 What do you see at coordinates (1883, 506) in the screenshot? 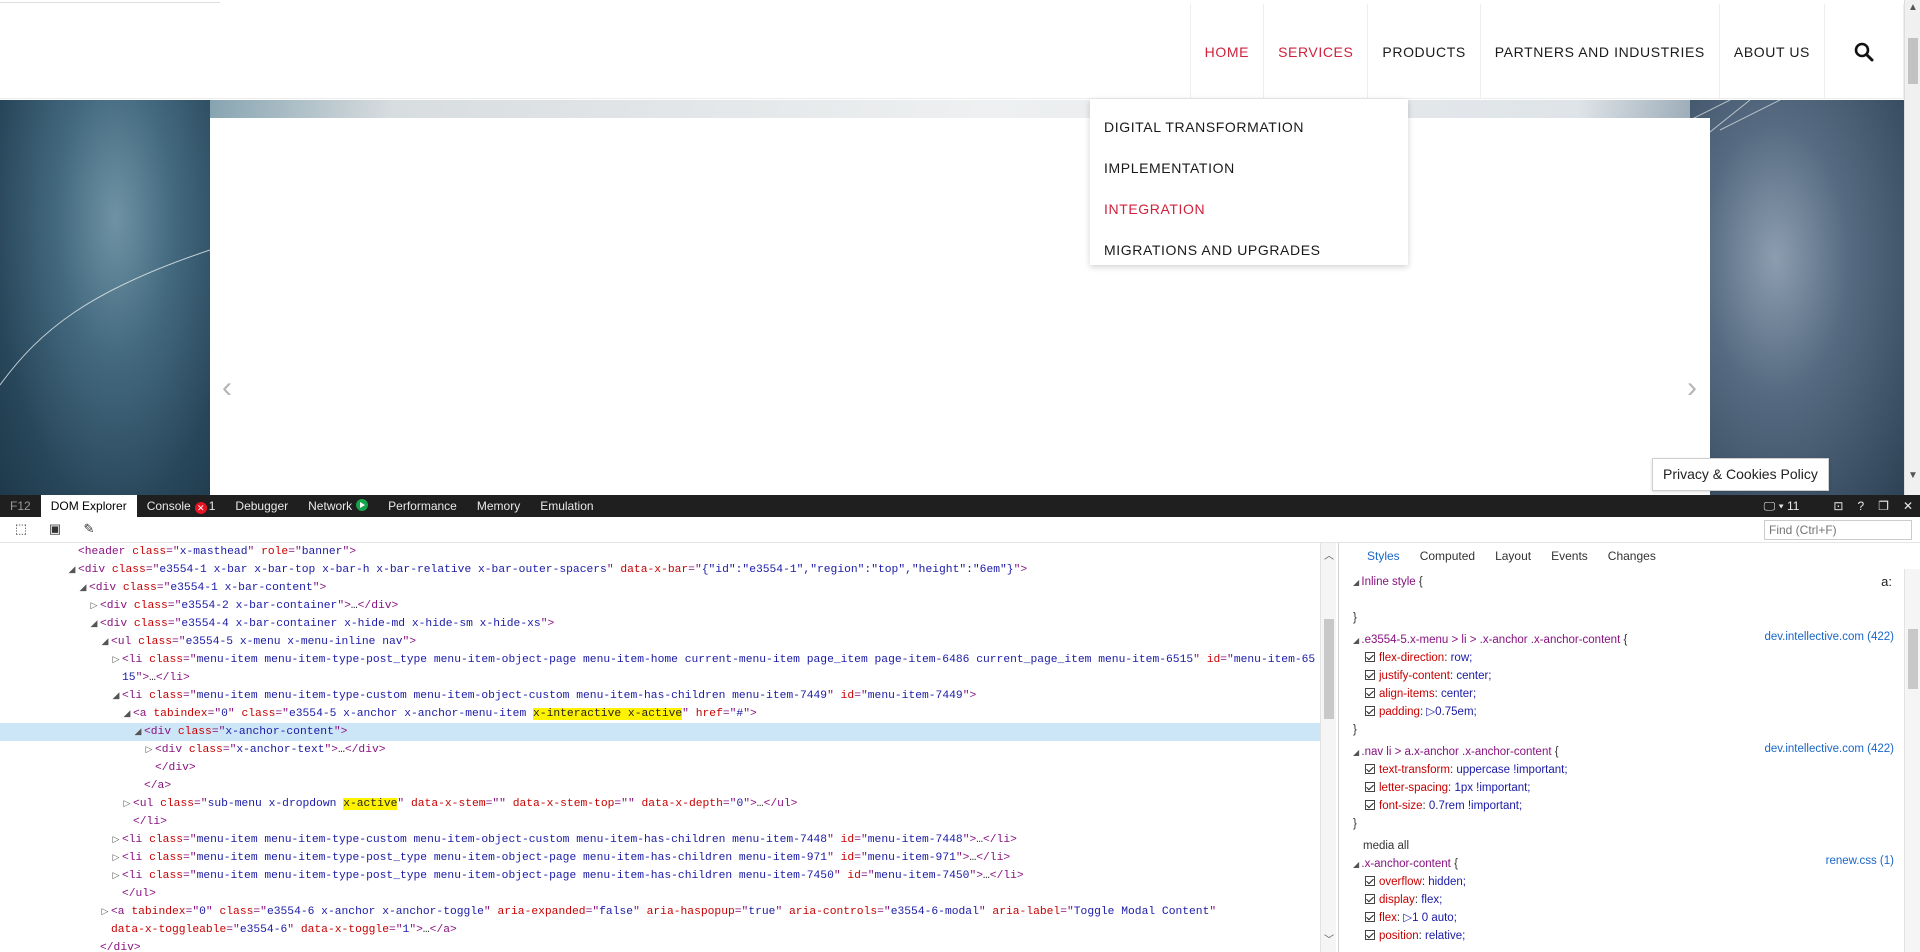
I see `undock-icon: ❐` at bounding box center [1883, 506].